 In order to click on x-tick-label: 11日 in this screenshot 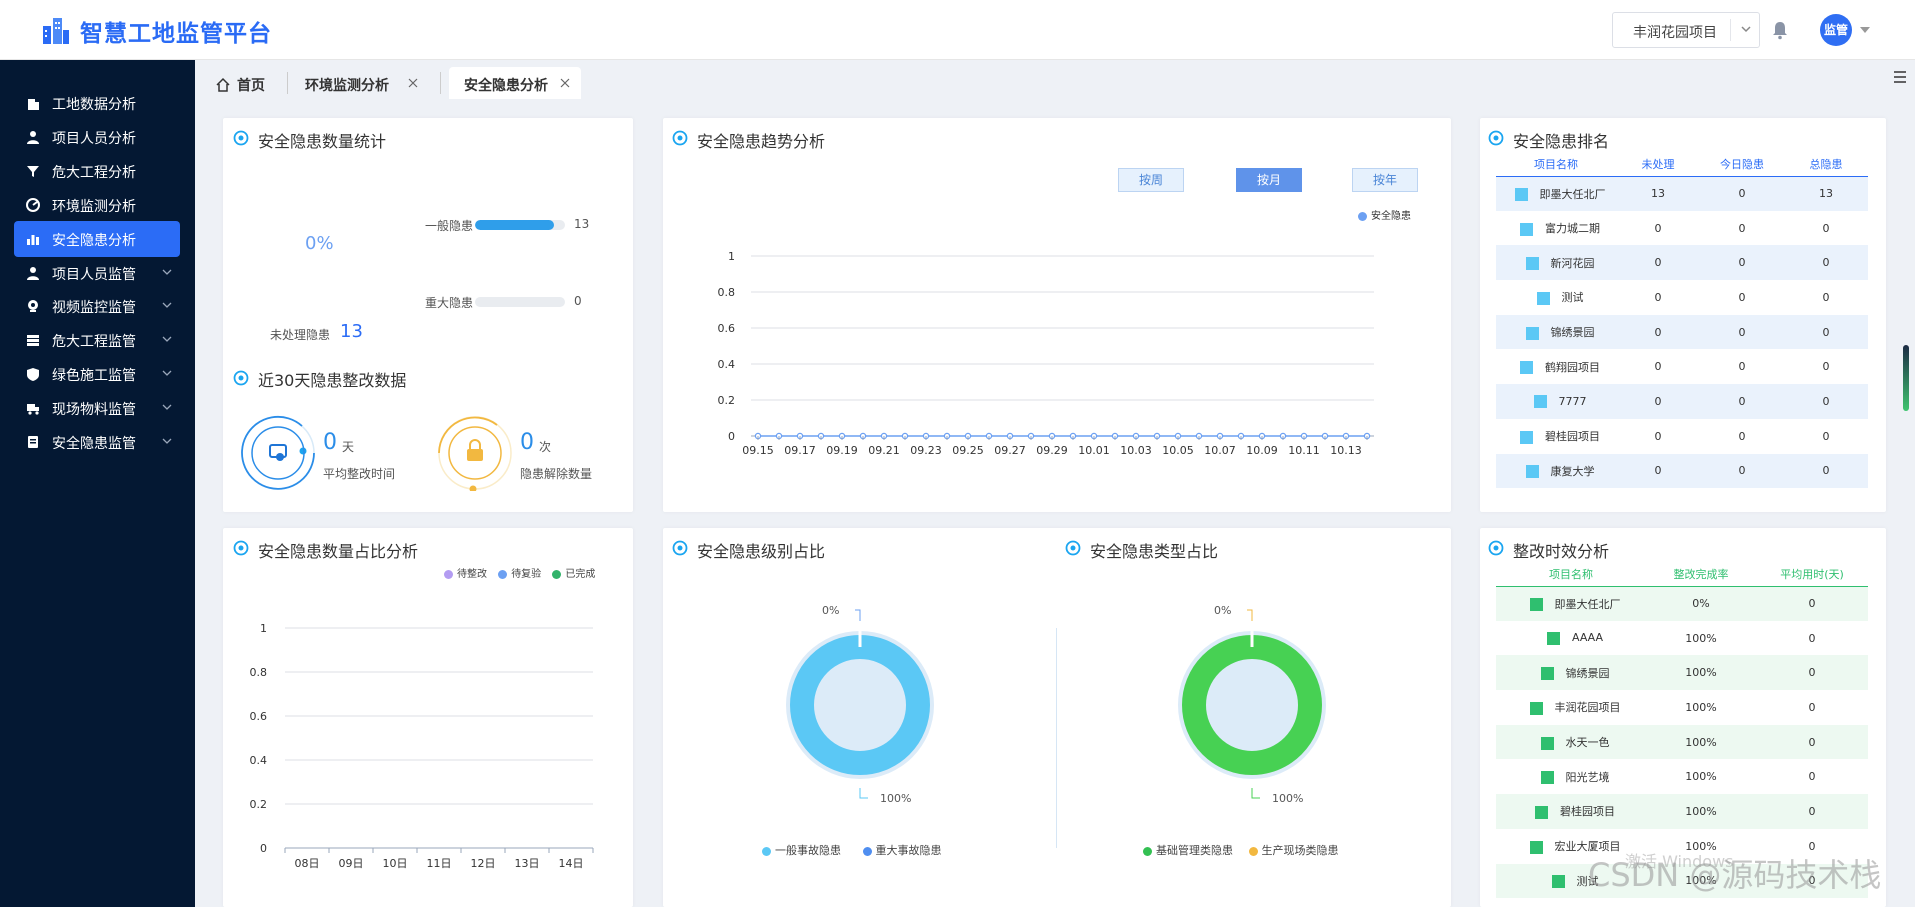, I will do `click(439, 863)`.